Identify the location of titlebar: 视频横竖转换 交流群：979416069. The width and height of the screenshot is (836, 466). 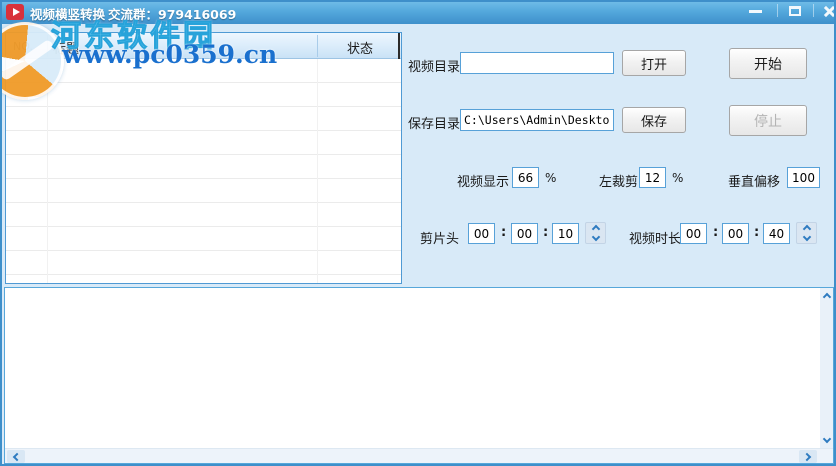
(418, 13).